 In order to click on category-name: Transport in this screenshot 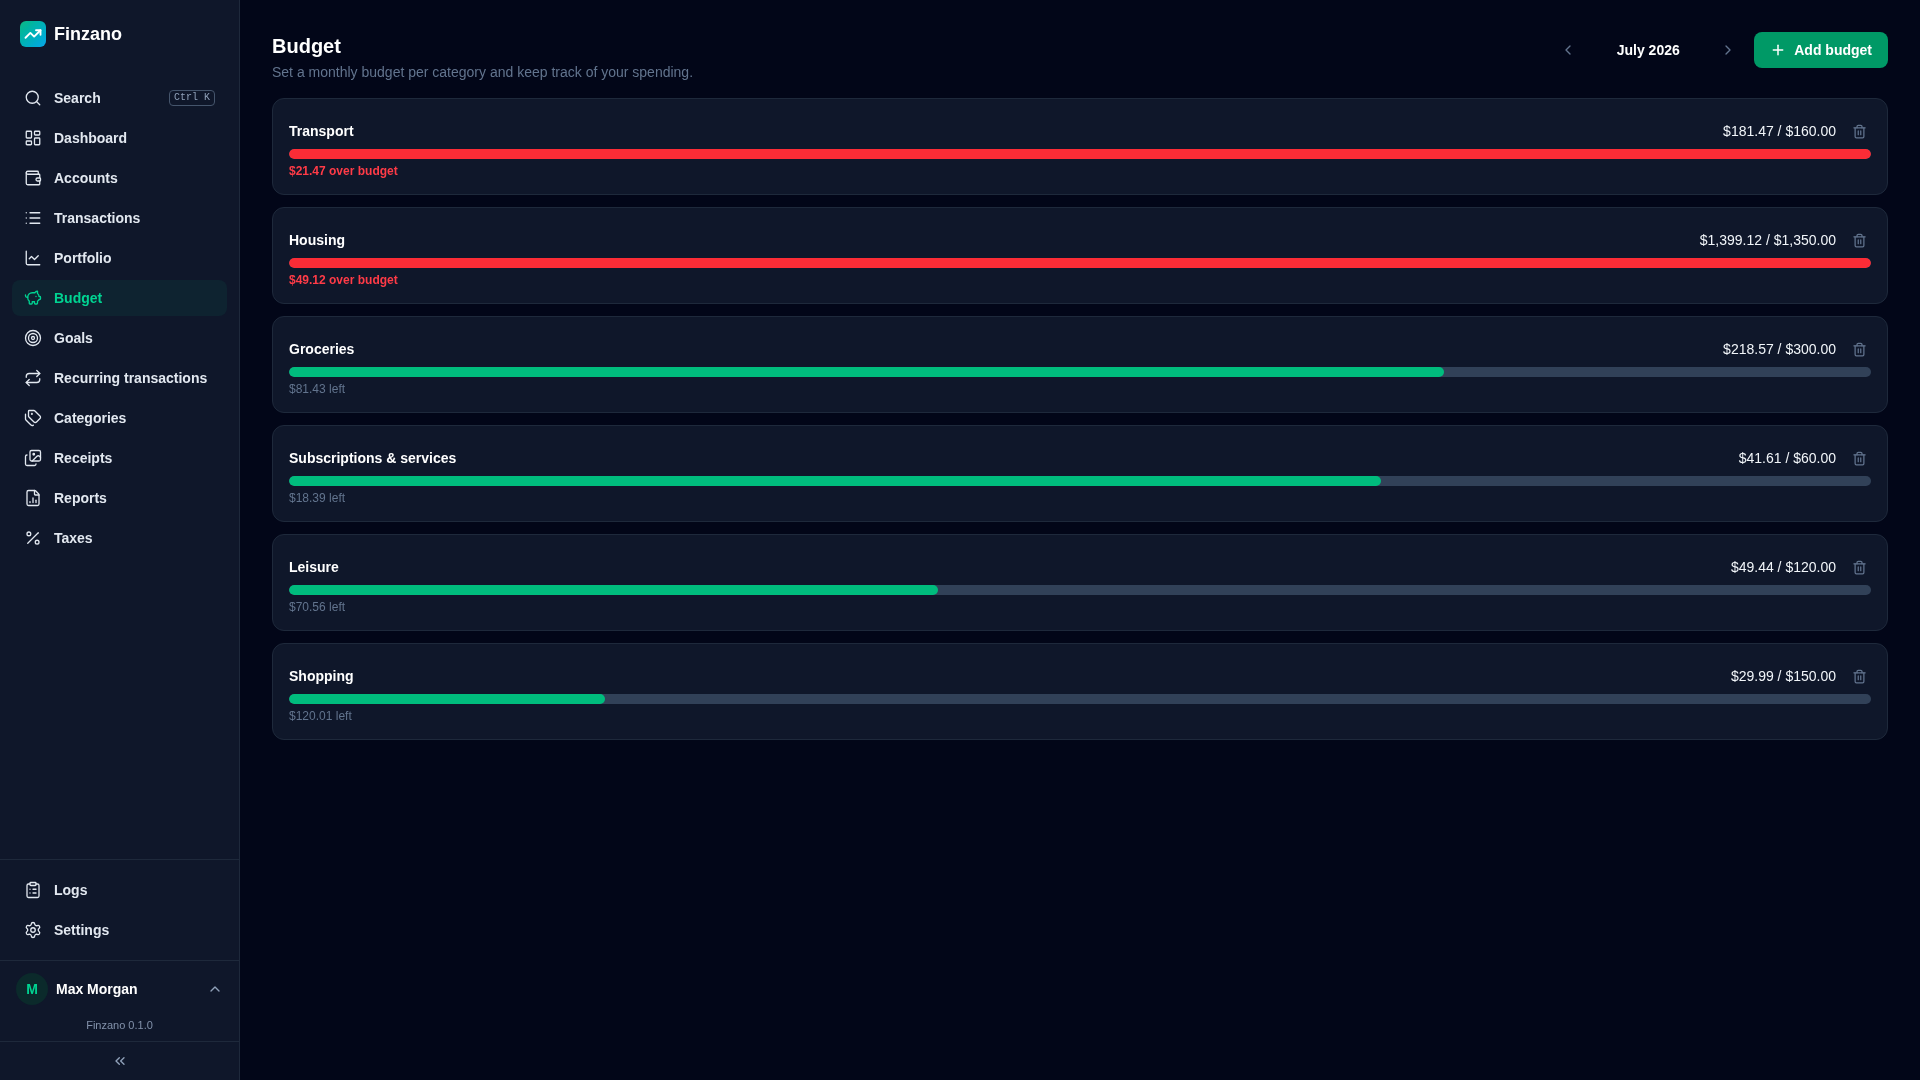, I will do `click(321, 131)`.